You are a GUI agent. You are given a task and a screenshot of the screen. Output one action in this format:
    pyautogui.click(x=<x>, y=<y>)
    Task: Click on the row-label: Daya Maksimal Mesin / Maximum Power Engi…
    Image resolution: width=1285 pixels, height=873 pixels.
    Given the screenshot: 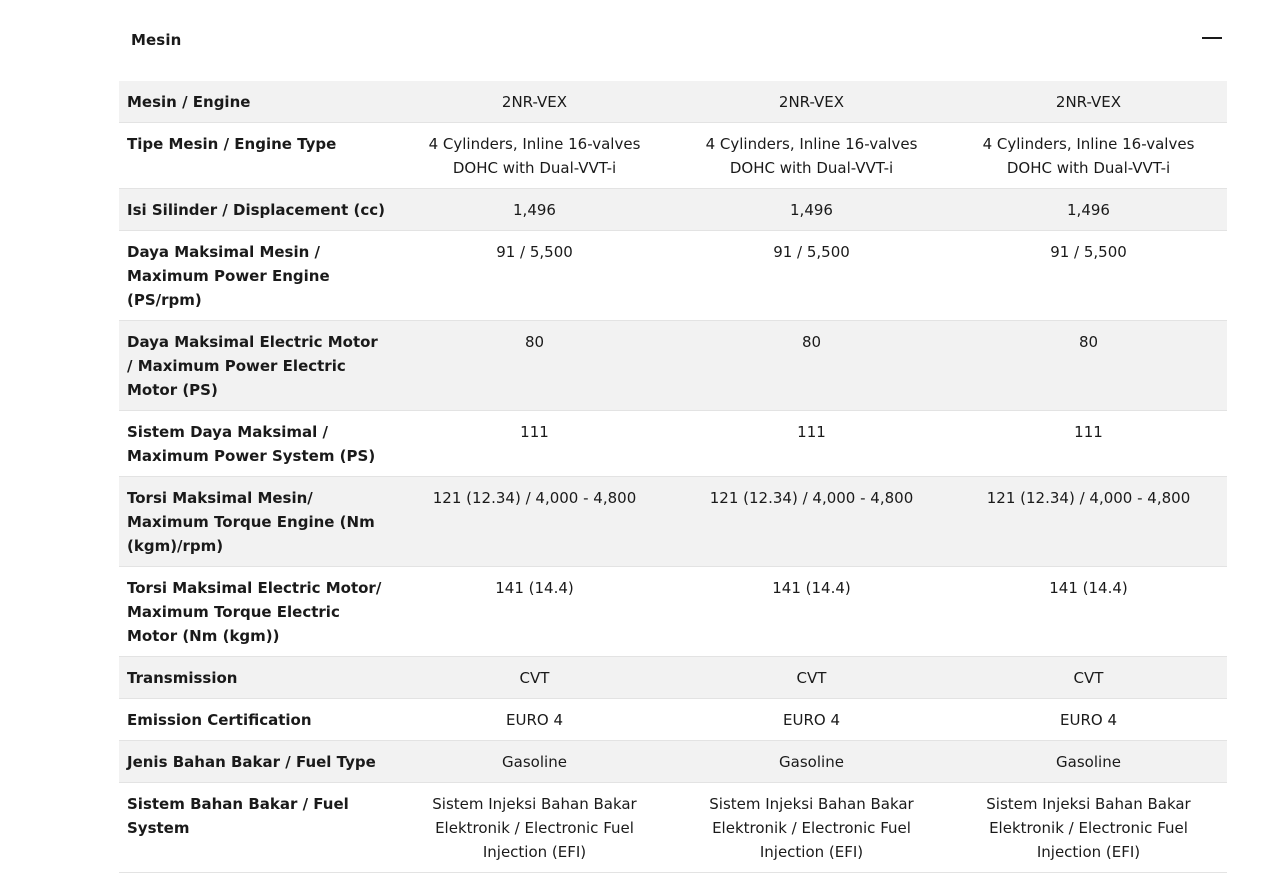 What is the action you would take?
    pyautogui.click(x=228, y=276)
    